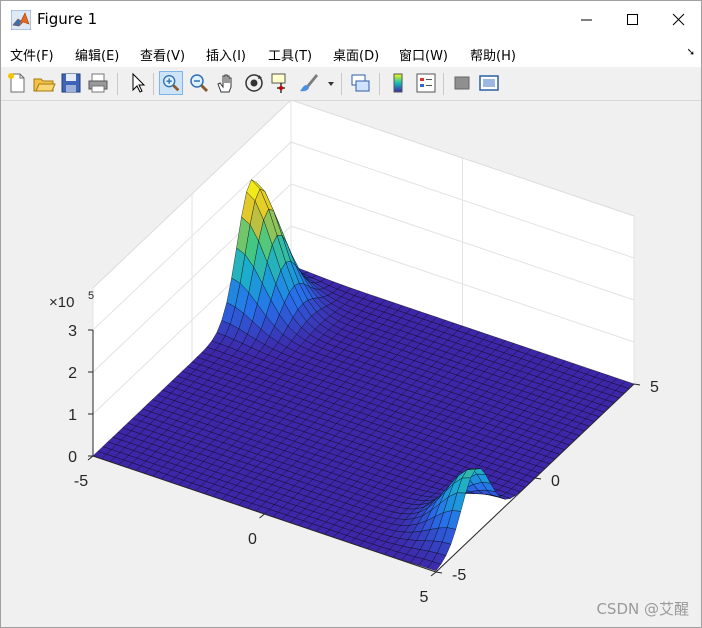 Image resolution: width=702 pixels, height=628 pixels. Describe the element at coordinates (72, 373) in the screenshot. I see `z-tick-label: 2` at that location.